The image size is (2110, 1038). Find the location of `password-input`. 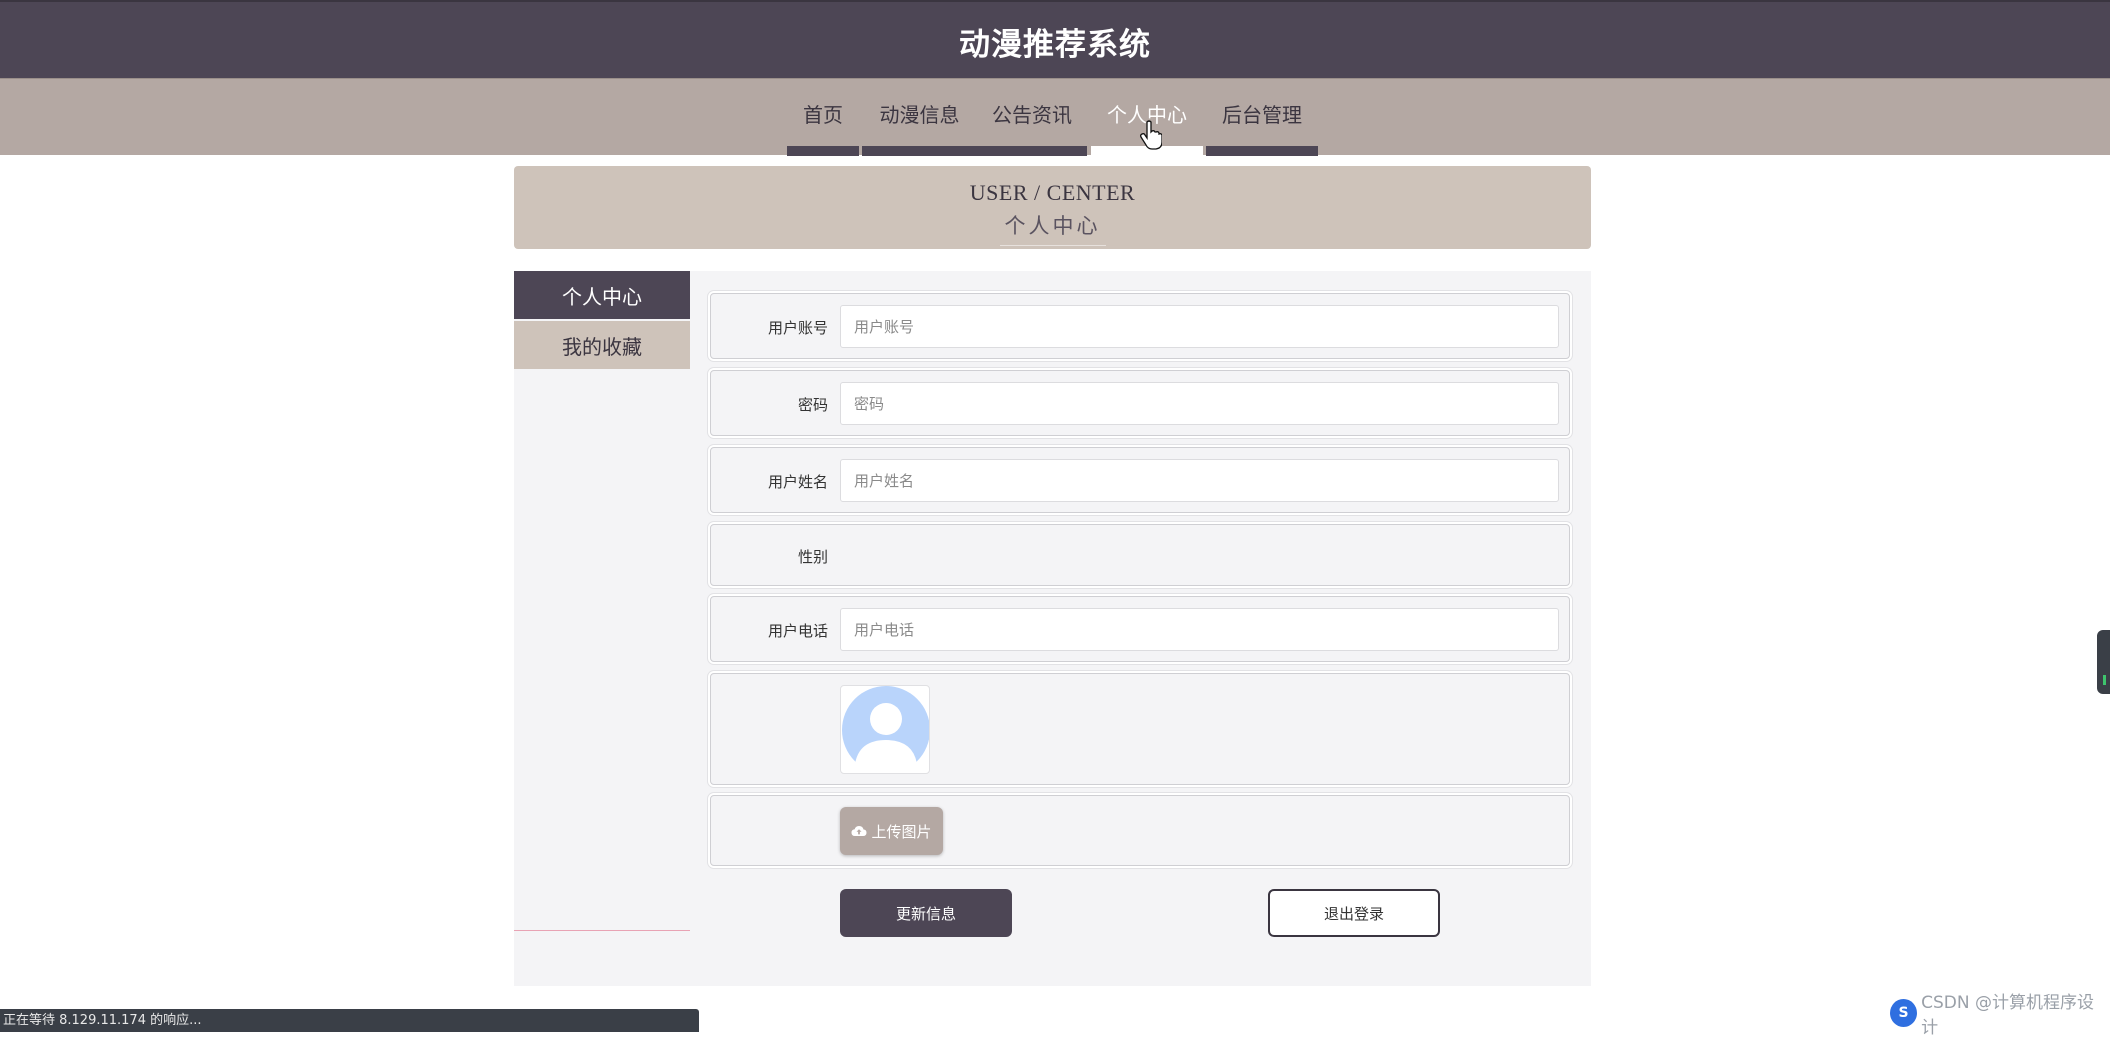

password-input is located at coordinates (1199, 403).